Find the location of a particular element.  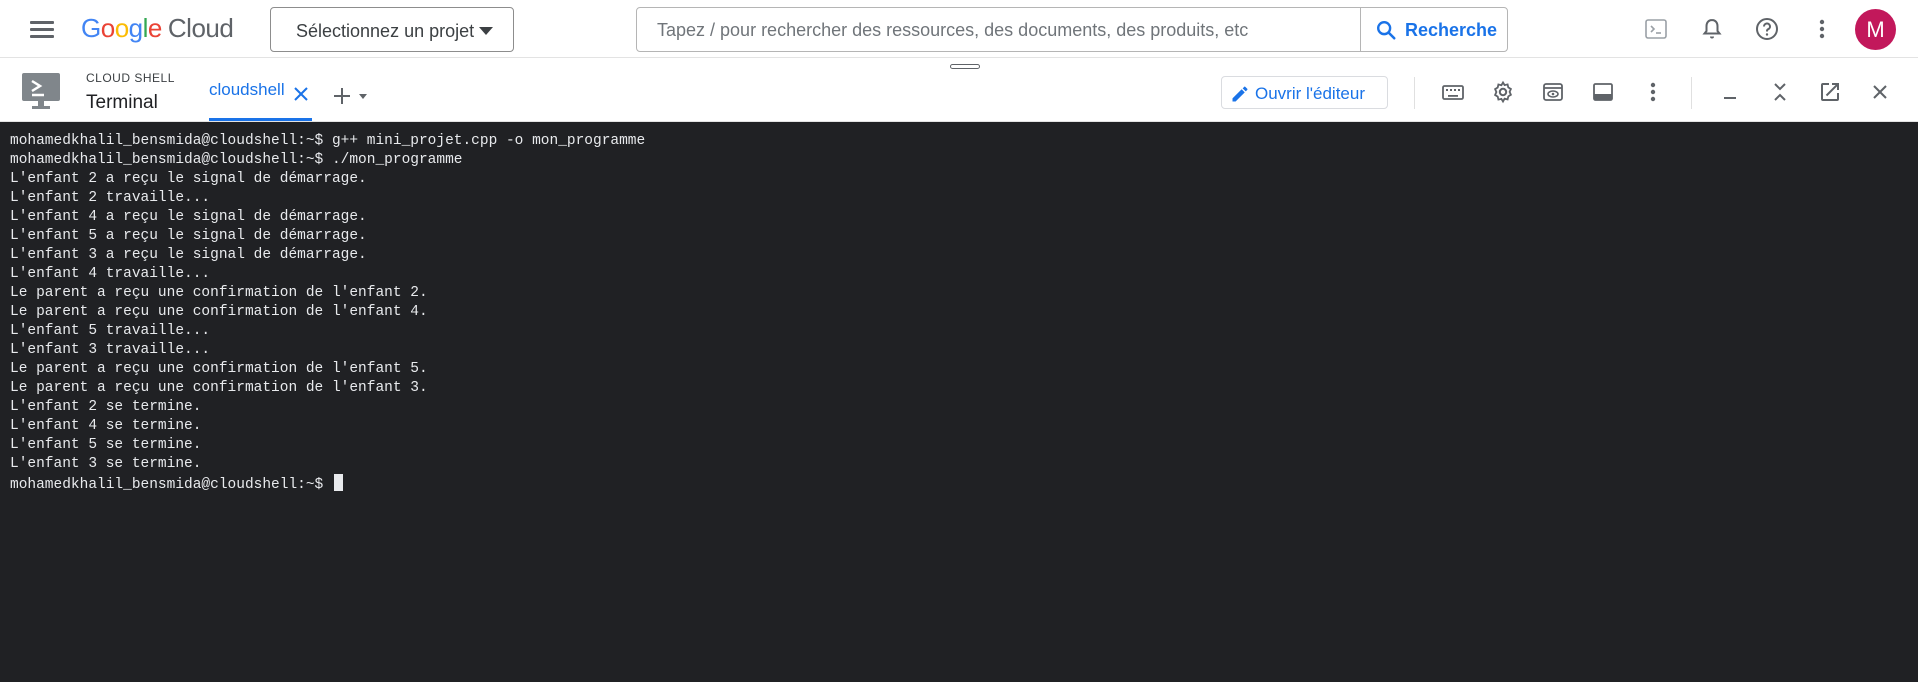

keyboard-button is located at coordinates (1453, 92).